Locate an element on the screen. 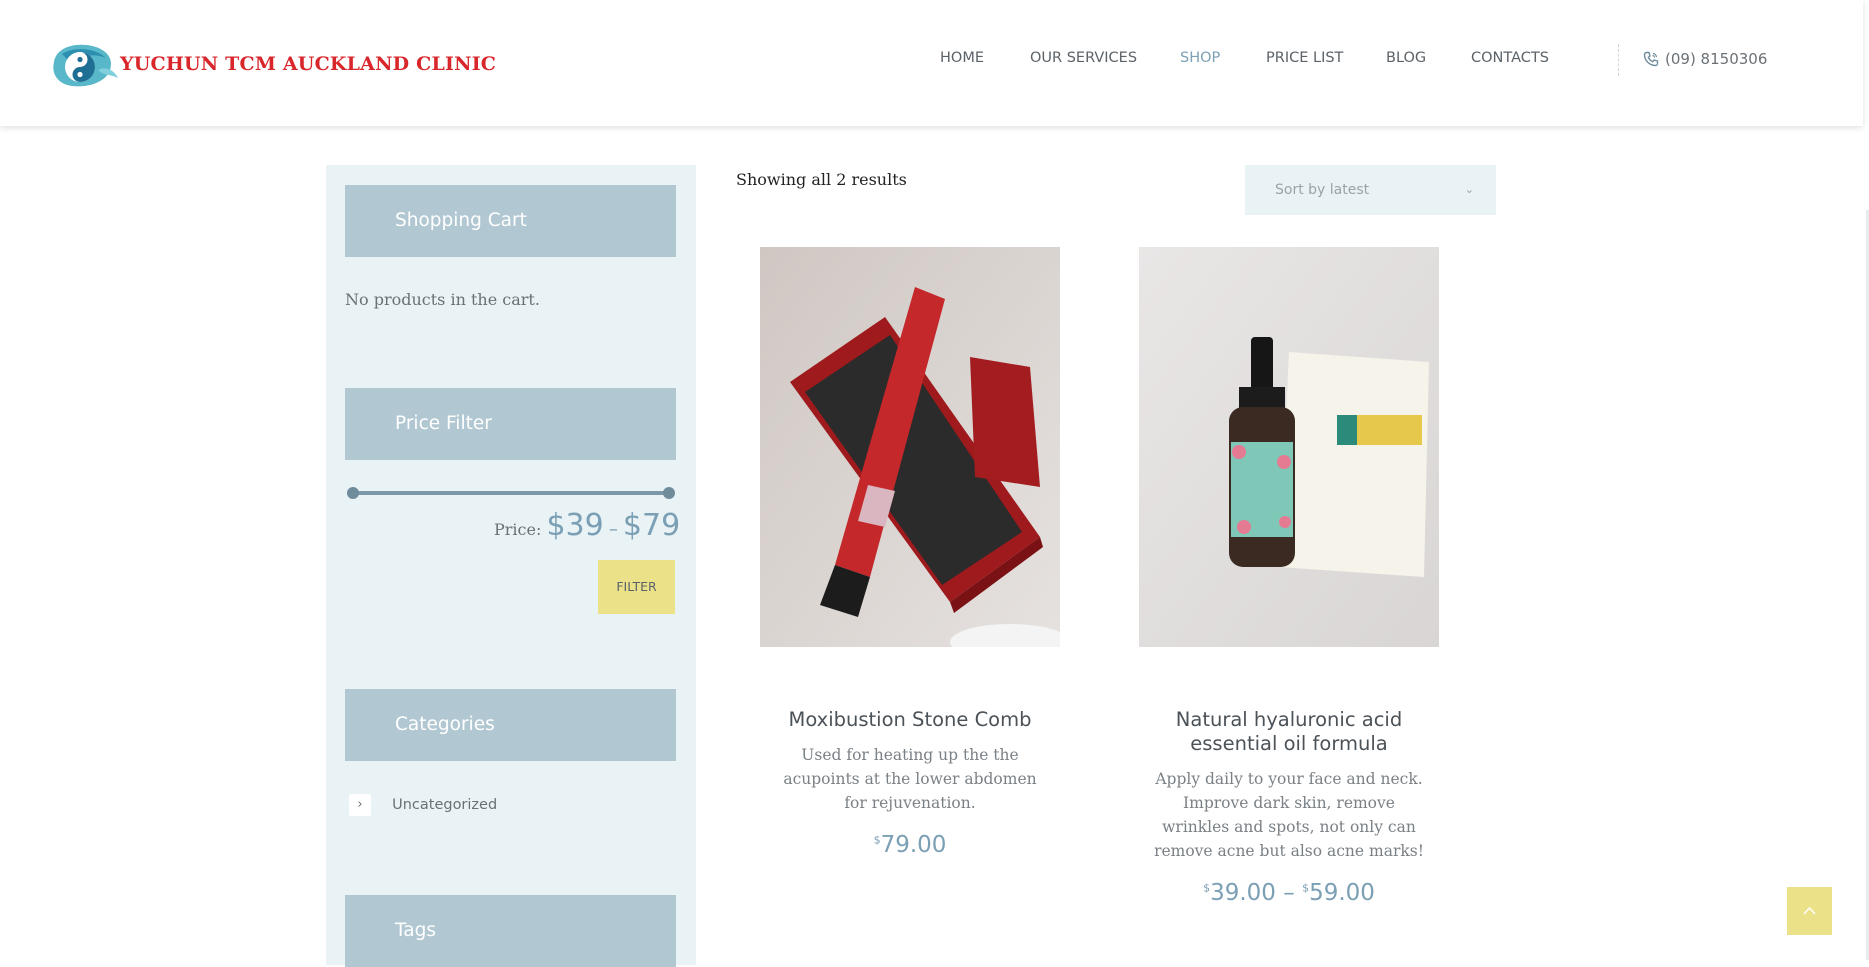  category-label: Uncategorized is located at coordinates (445, 805).